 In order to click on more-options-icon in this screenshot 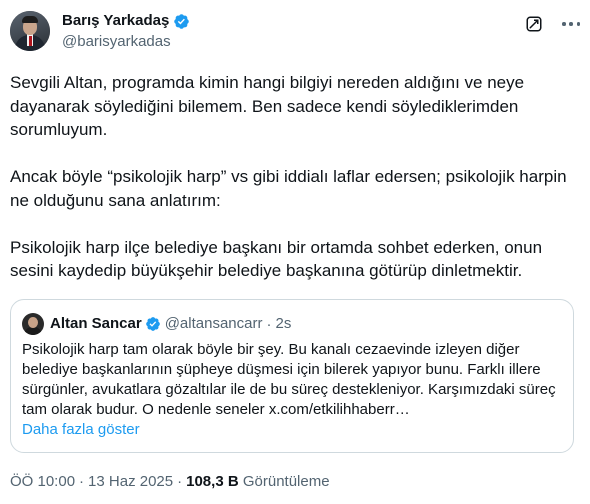, I will do `click(571, 24)`.